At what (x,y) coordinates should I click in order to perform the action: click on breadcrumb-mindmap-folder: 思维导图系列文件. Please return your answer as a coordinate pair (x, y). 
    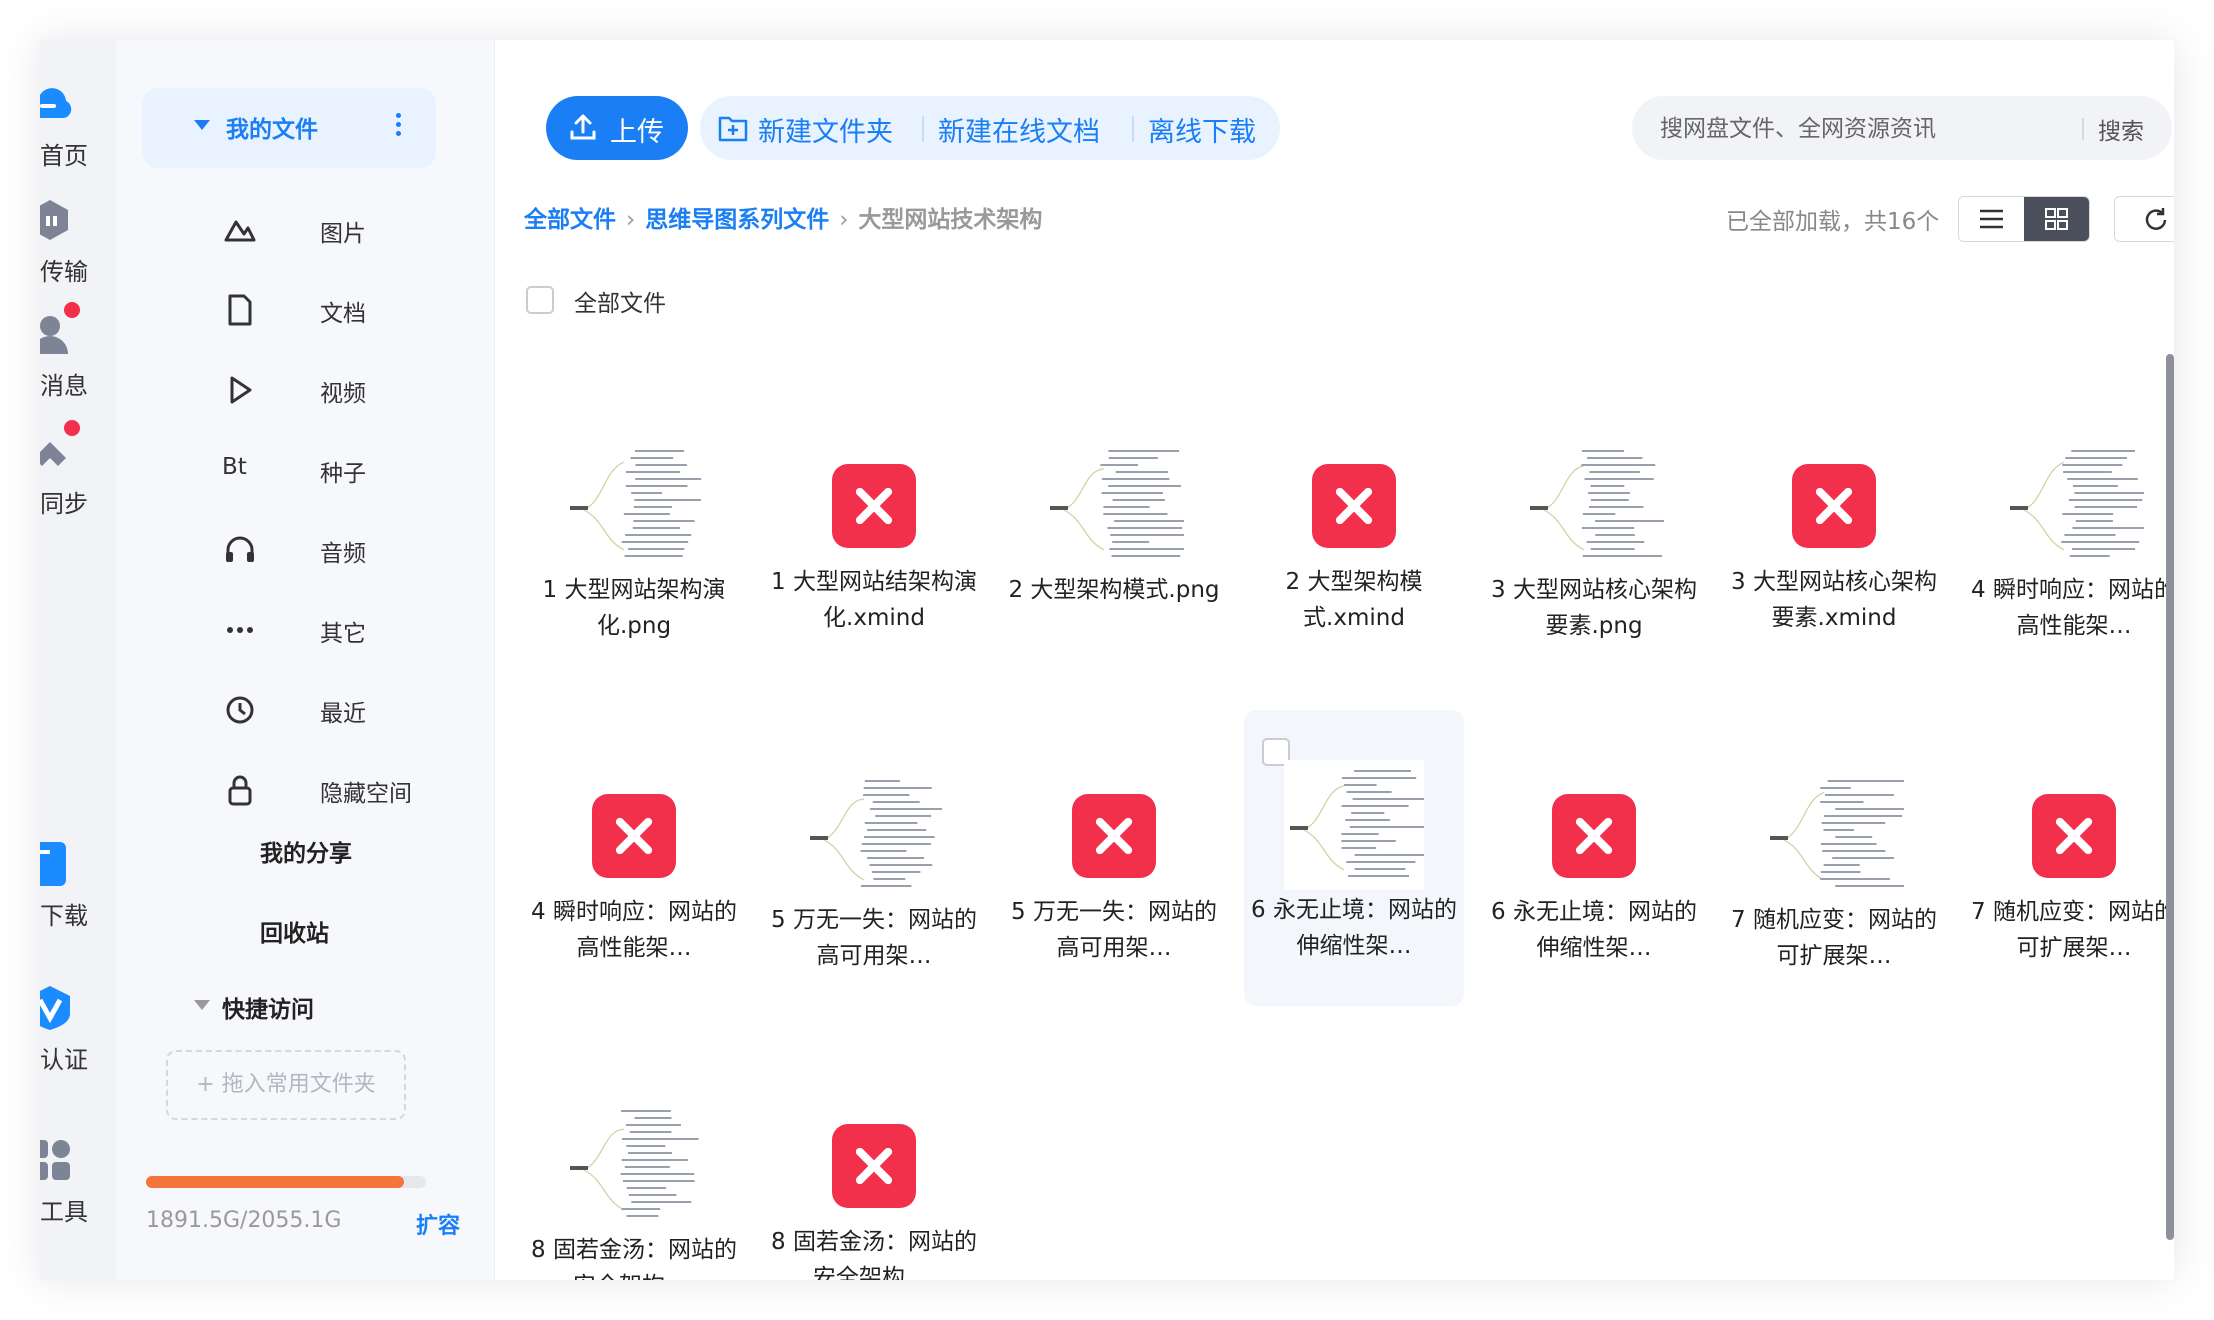
    Looking at the image, I should click on (737, 220).